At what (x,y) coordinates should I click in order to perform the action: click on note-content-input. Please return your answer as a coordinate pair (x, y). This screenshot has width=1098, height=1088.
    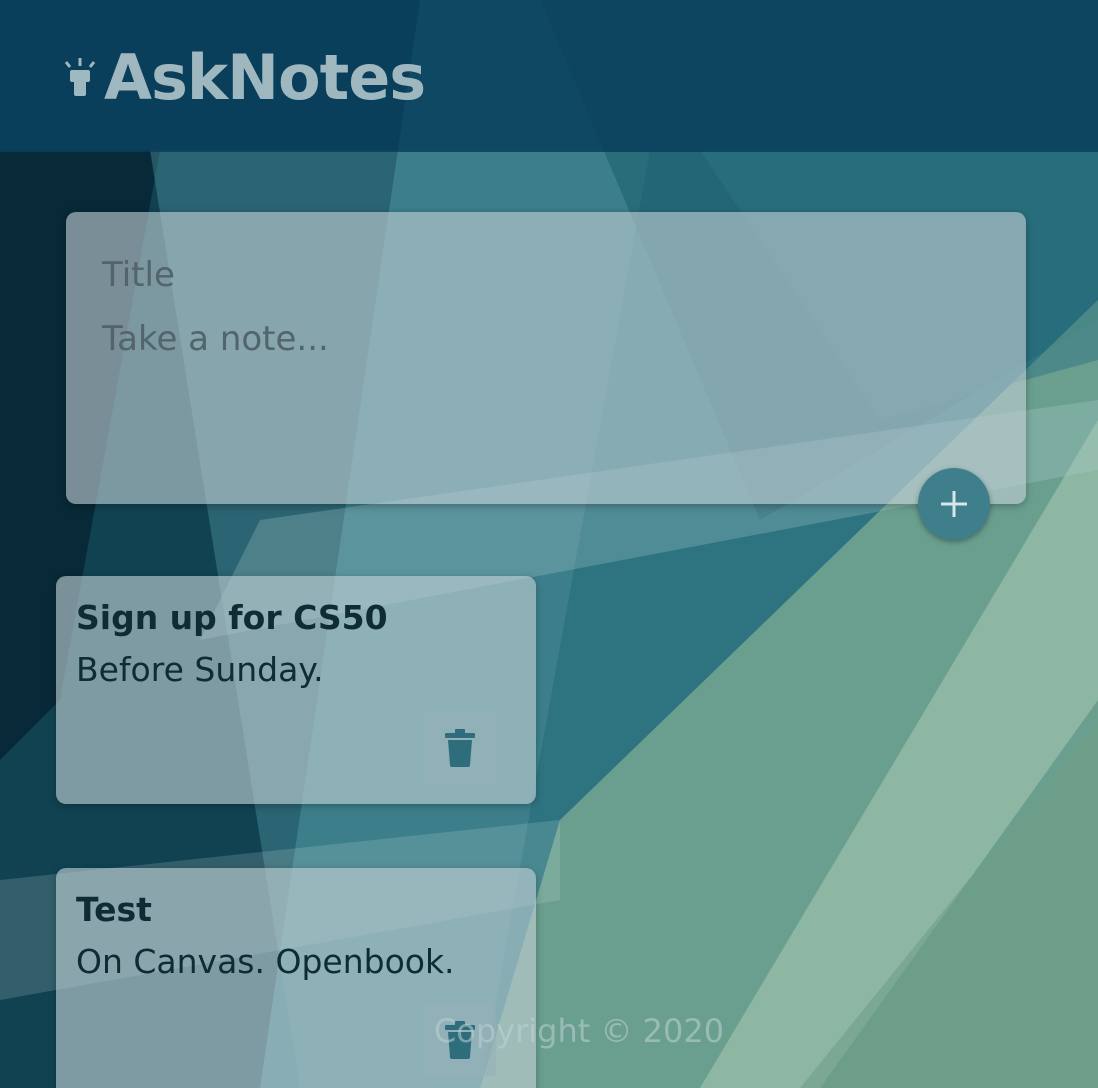
    Looking at the image, I should click on (542, 391).